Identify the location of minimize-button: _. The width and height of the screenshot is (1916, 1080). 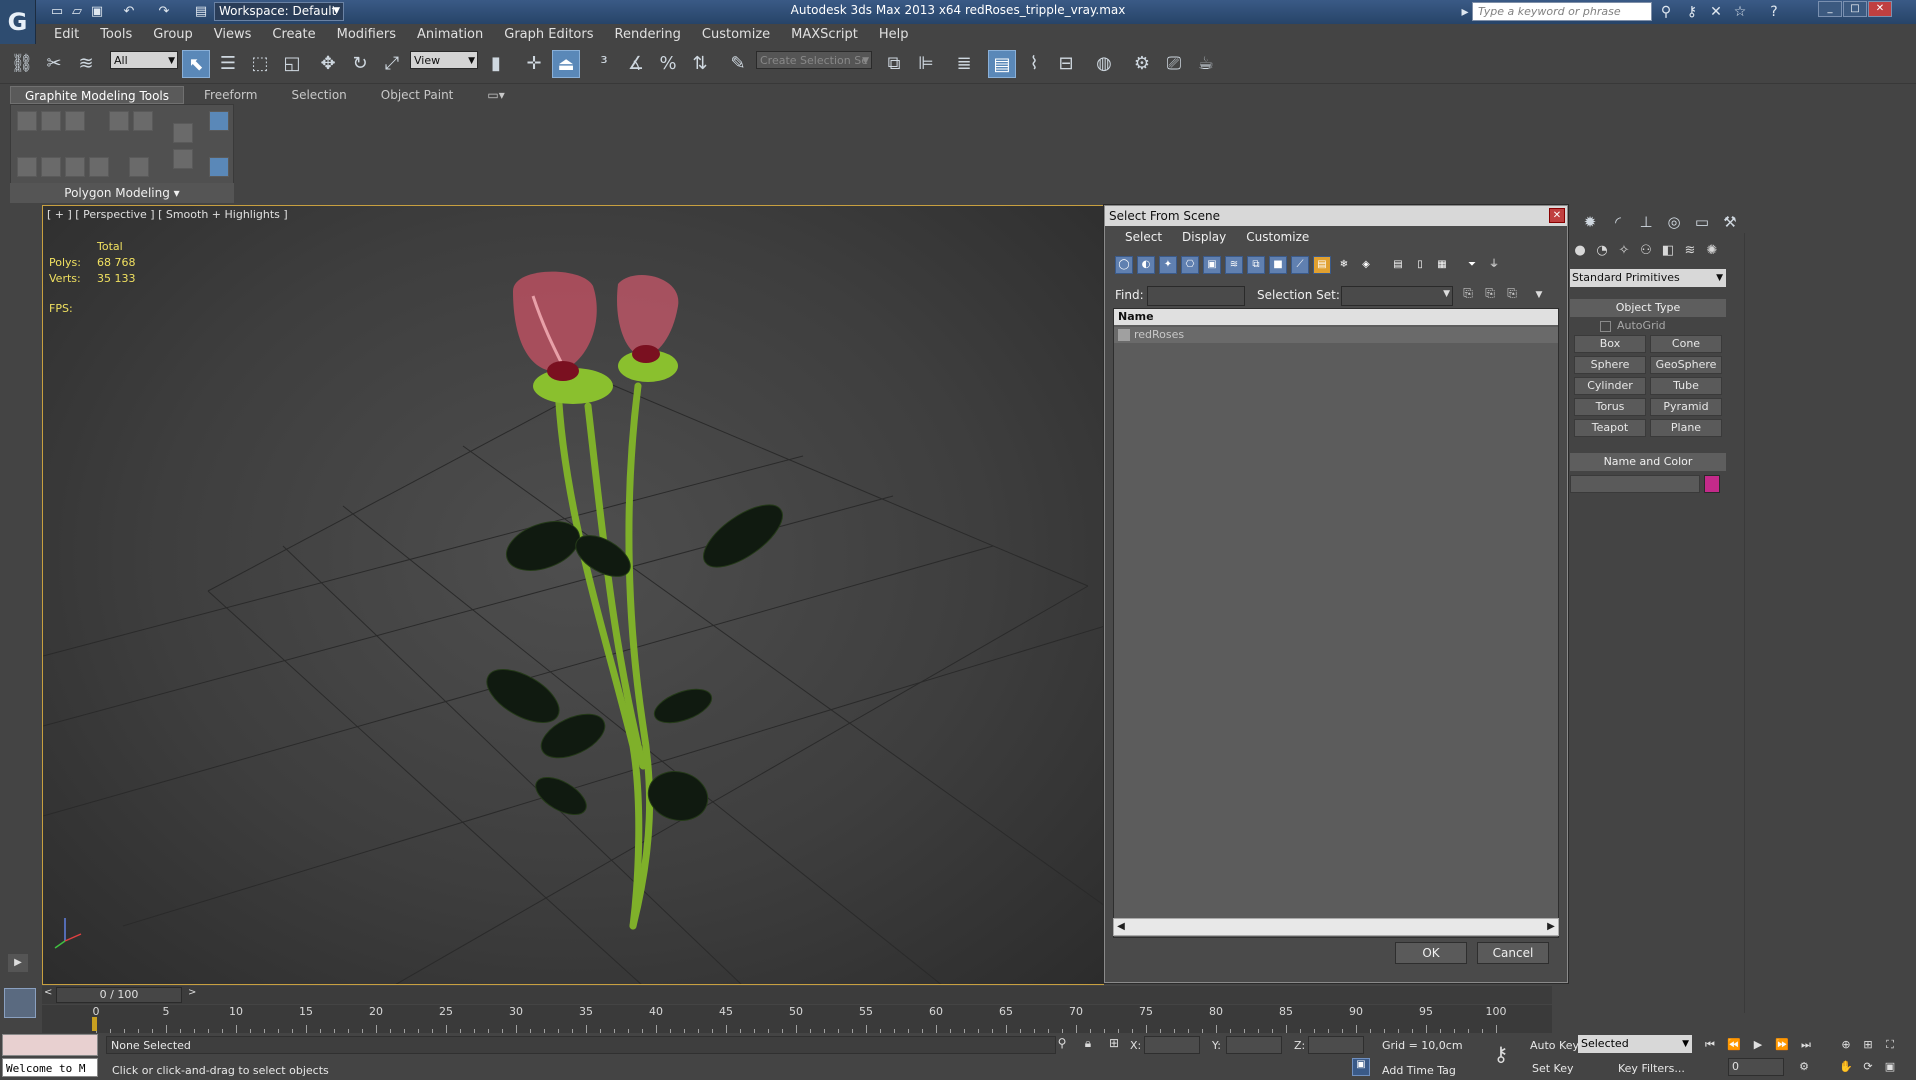
(1830, 9).